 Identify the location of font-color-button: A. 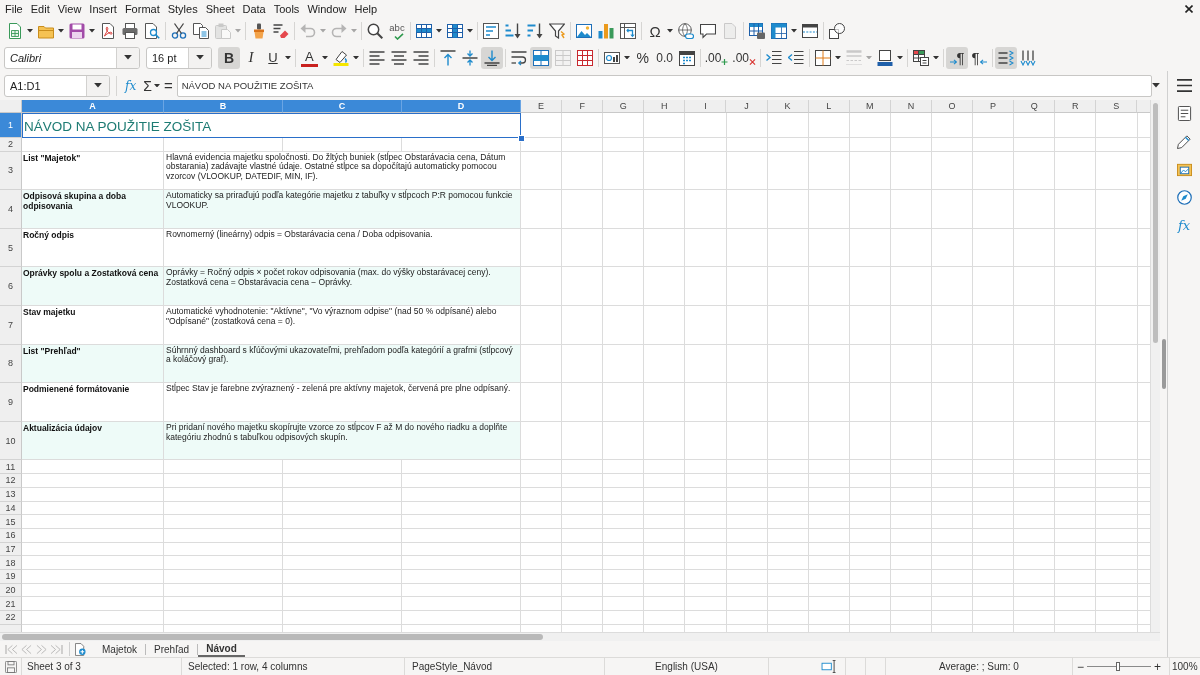
(309, 57).